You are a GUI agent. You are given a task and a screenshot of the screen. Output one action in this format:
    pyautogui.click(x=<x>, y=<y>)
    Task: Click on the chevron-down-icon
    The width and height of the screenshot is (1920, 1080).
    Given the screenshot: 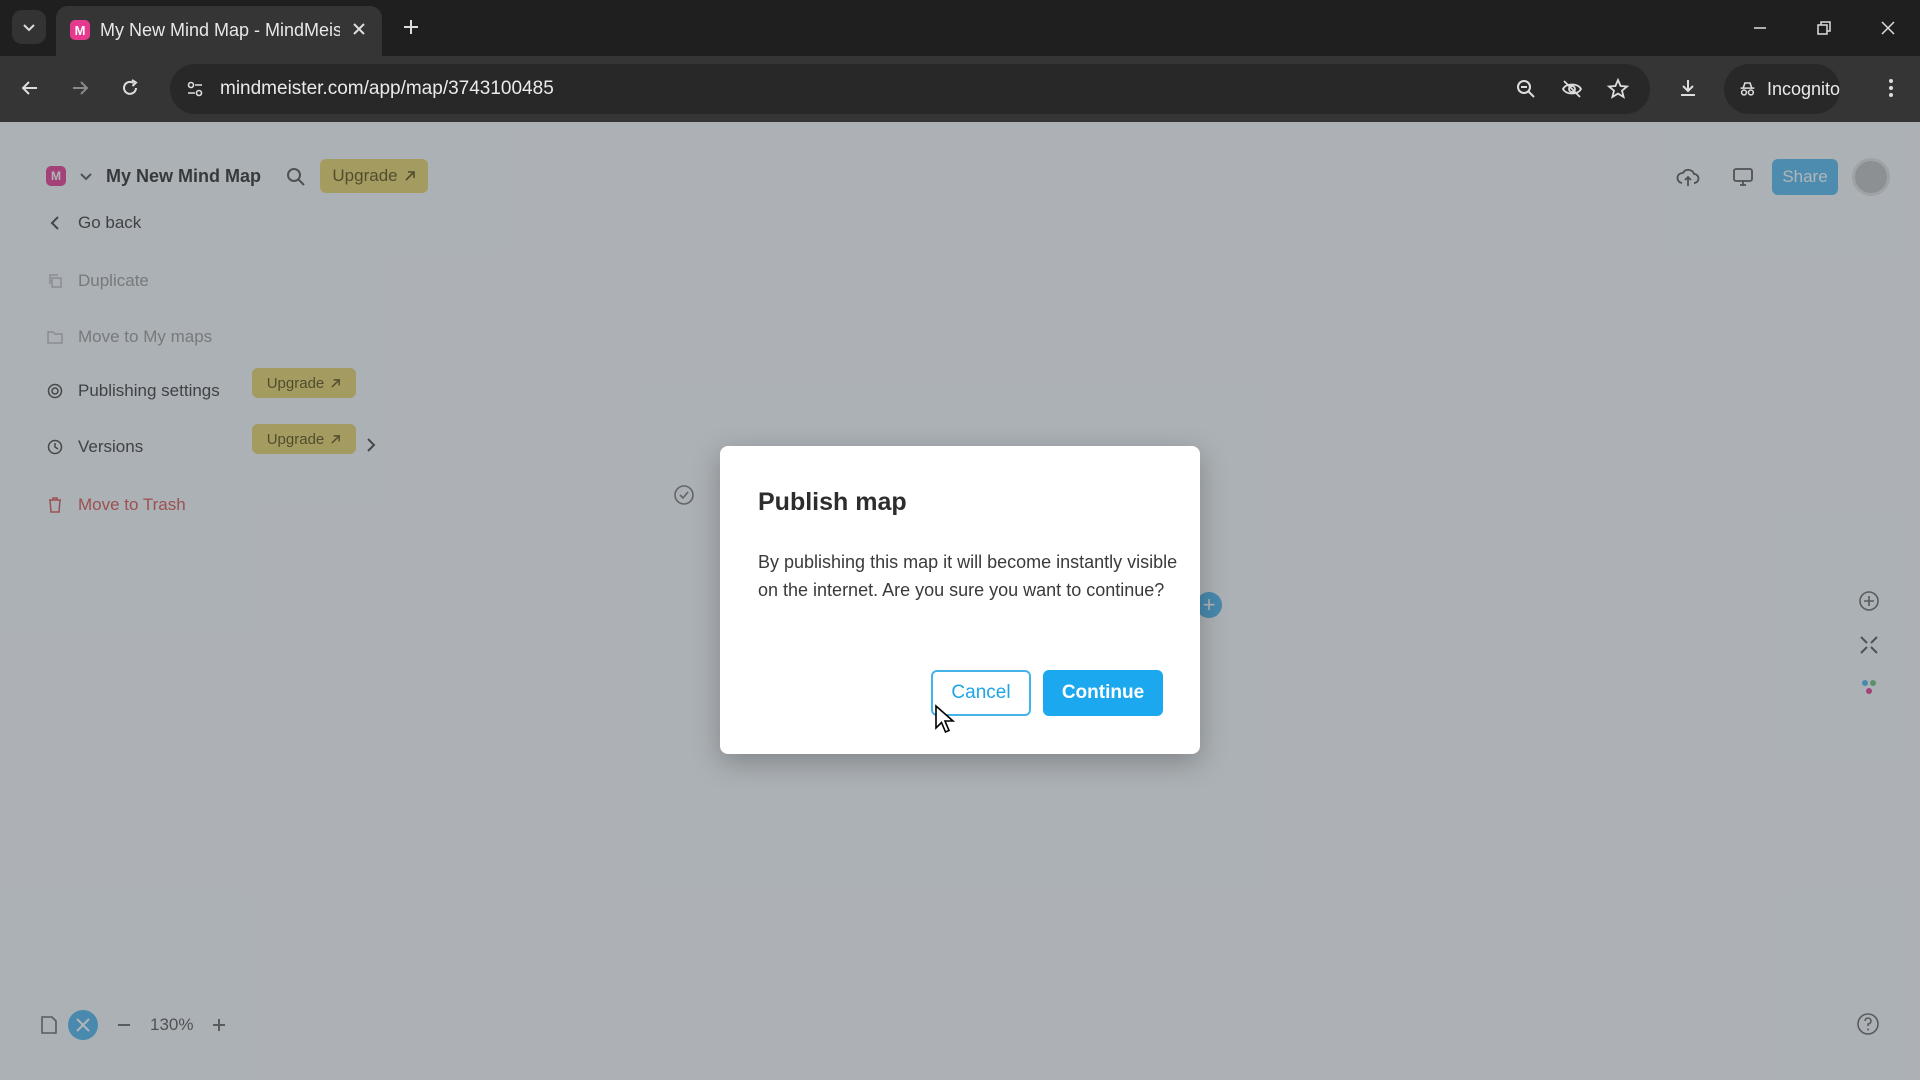 What is the action you would take?
    pyautogui.click(x=29, y=28)
    